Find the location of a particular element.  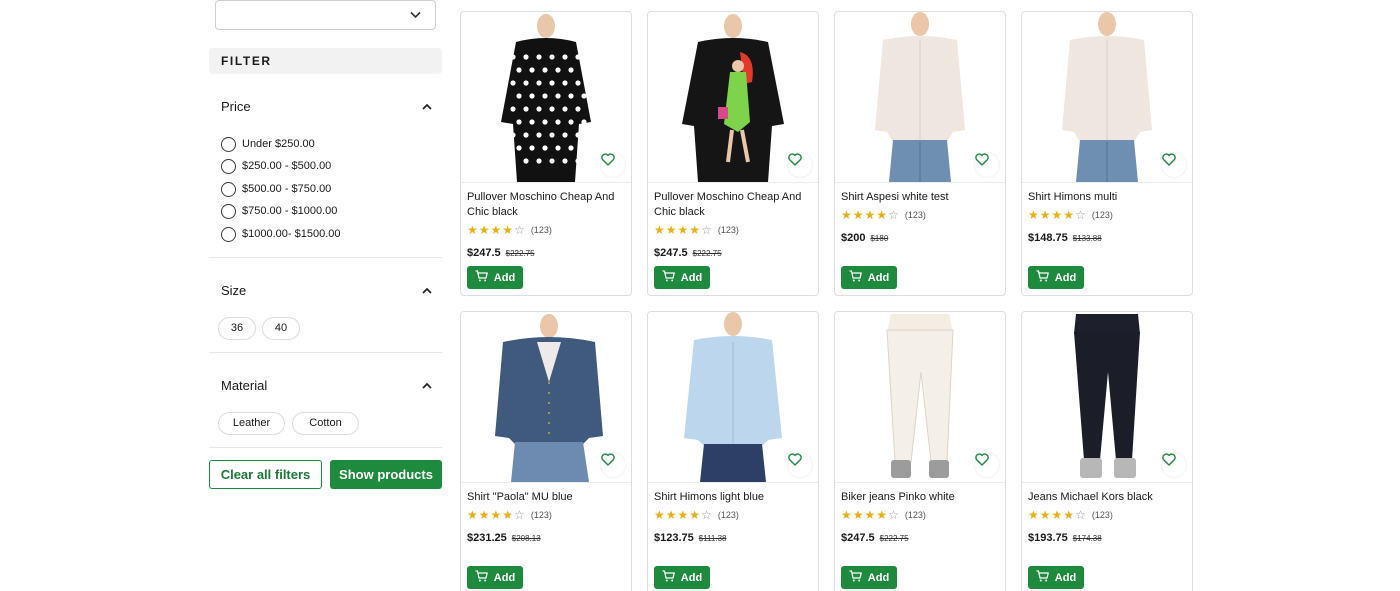

current-price: $200 is located at coordinates (853, 238).